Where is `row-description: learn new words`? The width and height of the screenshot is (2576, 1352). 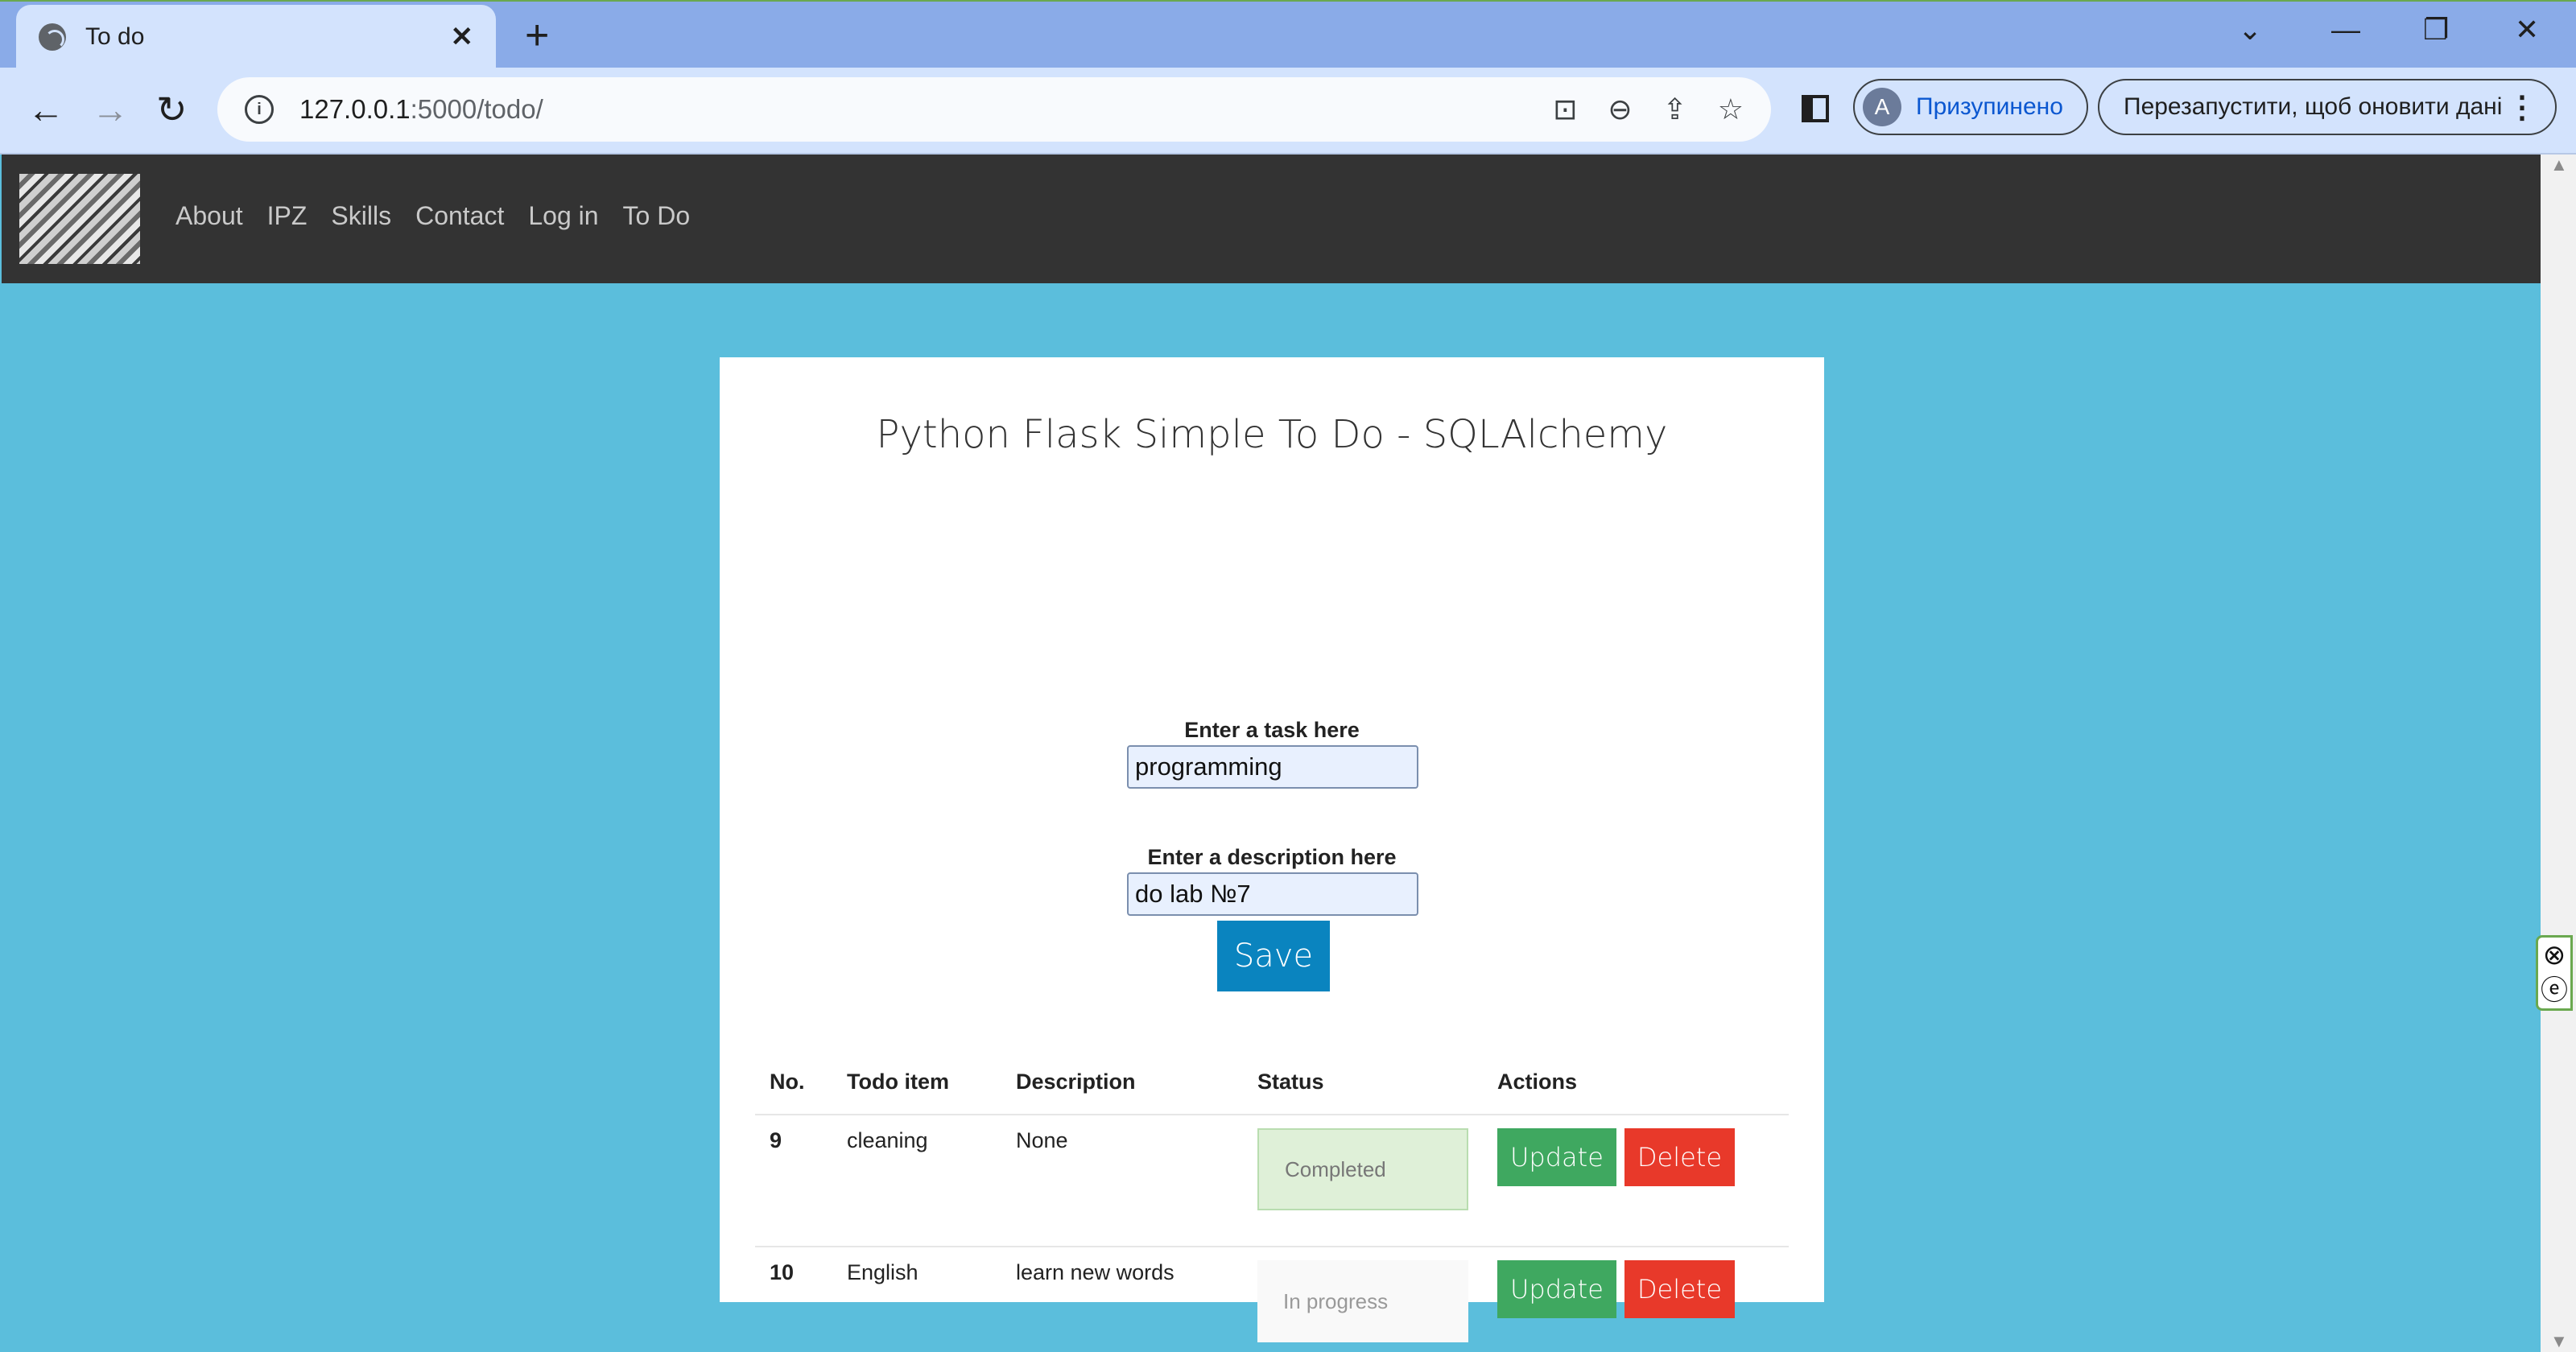
row-description: learn new words is located at coordinates (1122, 1299).